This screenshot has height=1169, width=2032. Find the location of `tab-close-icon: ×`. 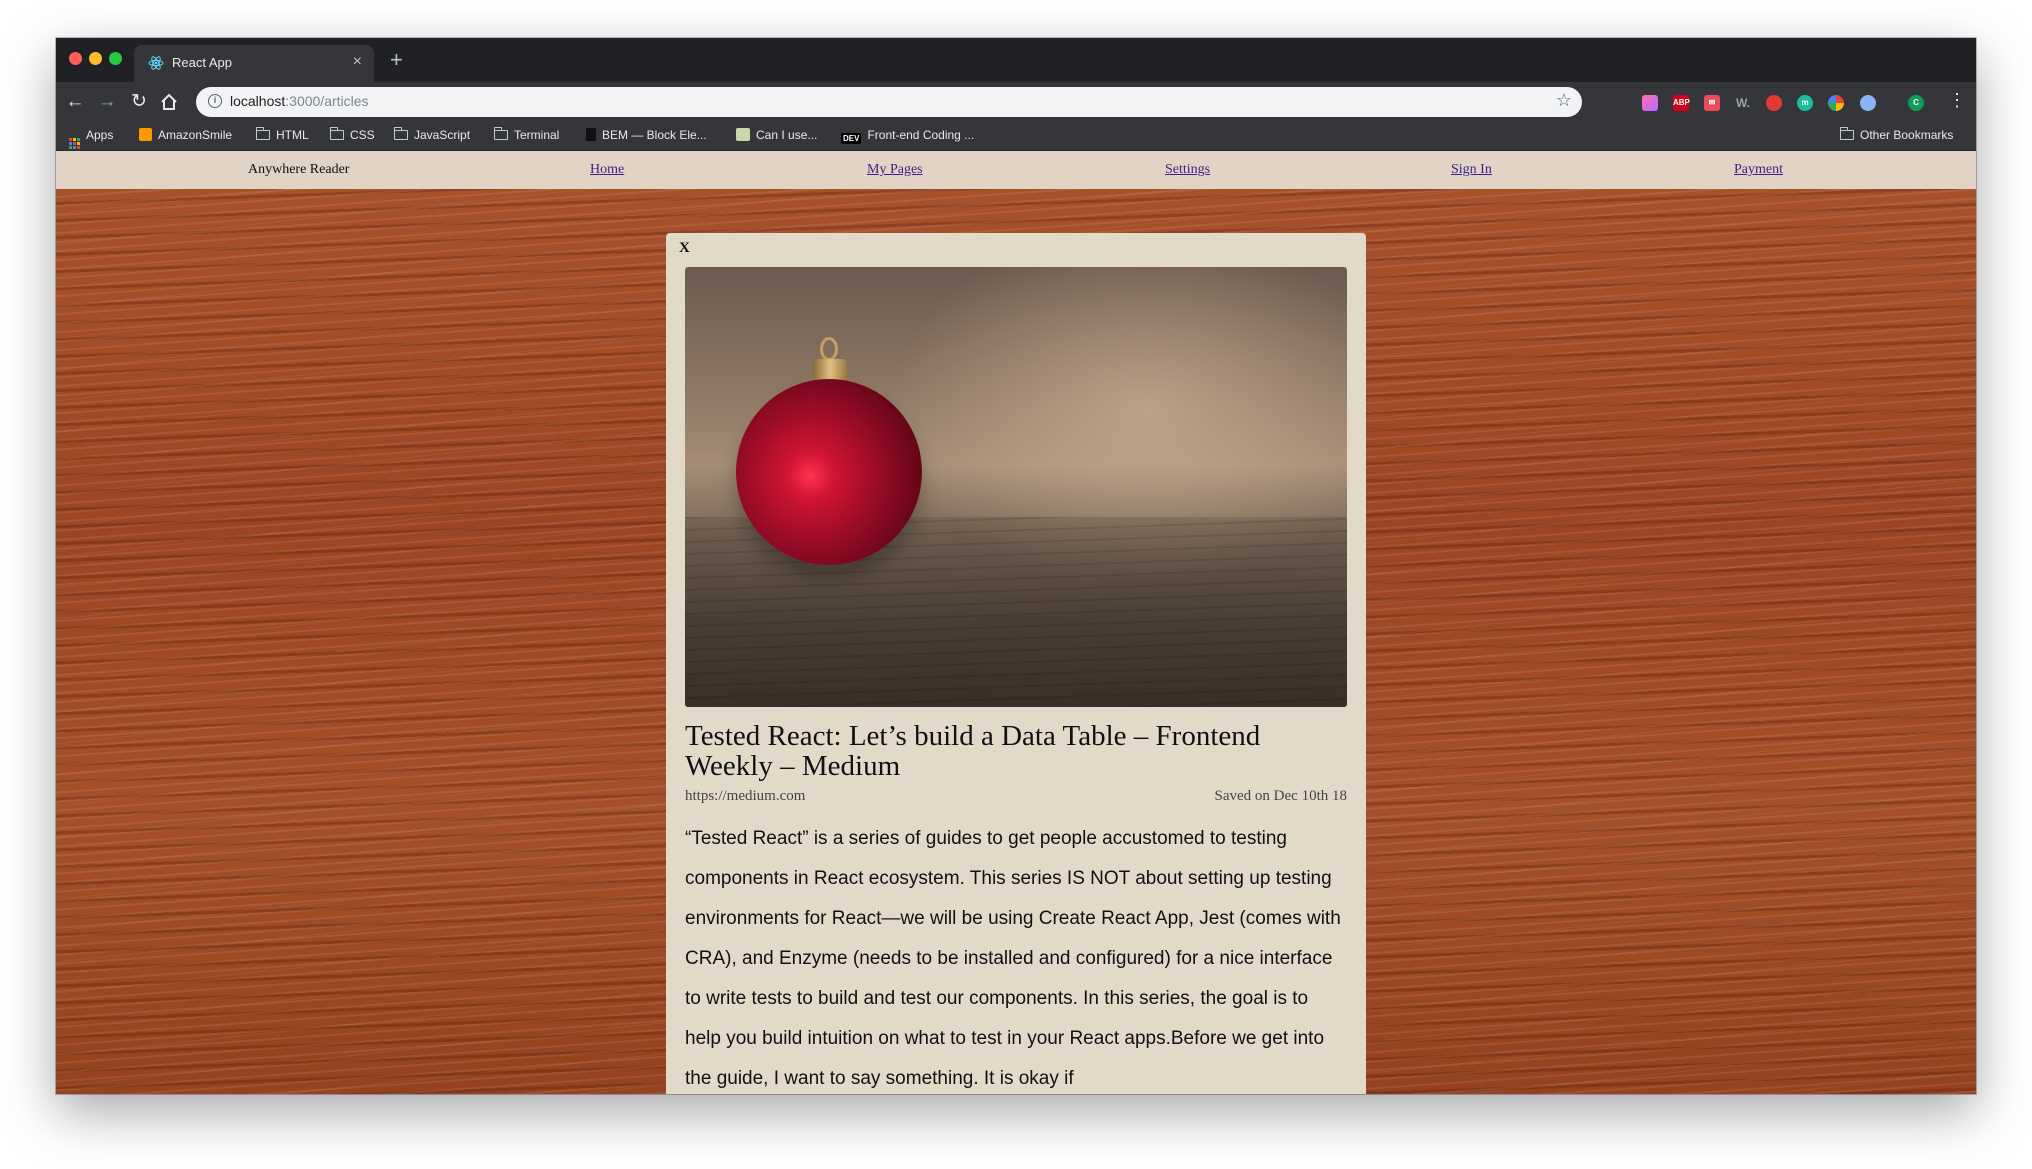

tab-close-icon: × is located at coordinates (357, 62).